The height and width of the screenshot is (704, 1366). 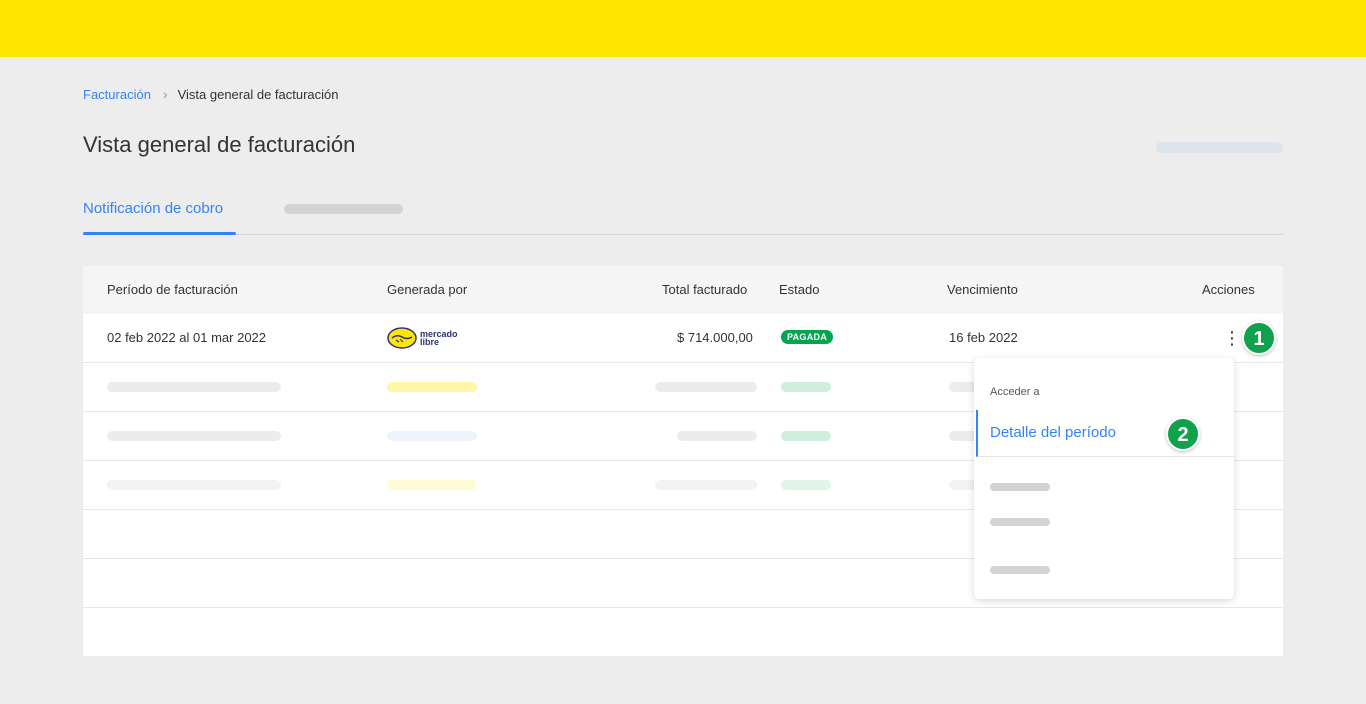 I want to click on chevron-right-icon: ›, so click(x=165, y=94).